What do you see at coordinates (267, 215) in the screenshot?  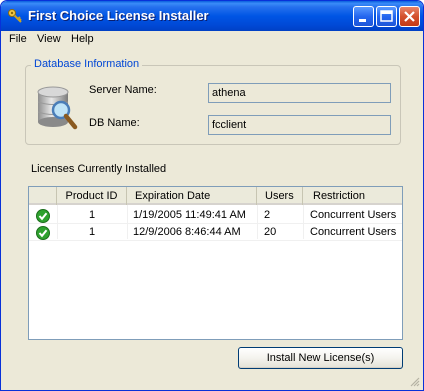 I see `users-cell: 2` at bounding box center [267, 215].